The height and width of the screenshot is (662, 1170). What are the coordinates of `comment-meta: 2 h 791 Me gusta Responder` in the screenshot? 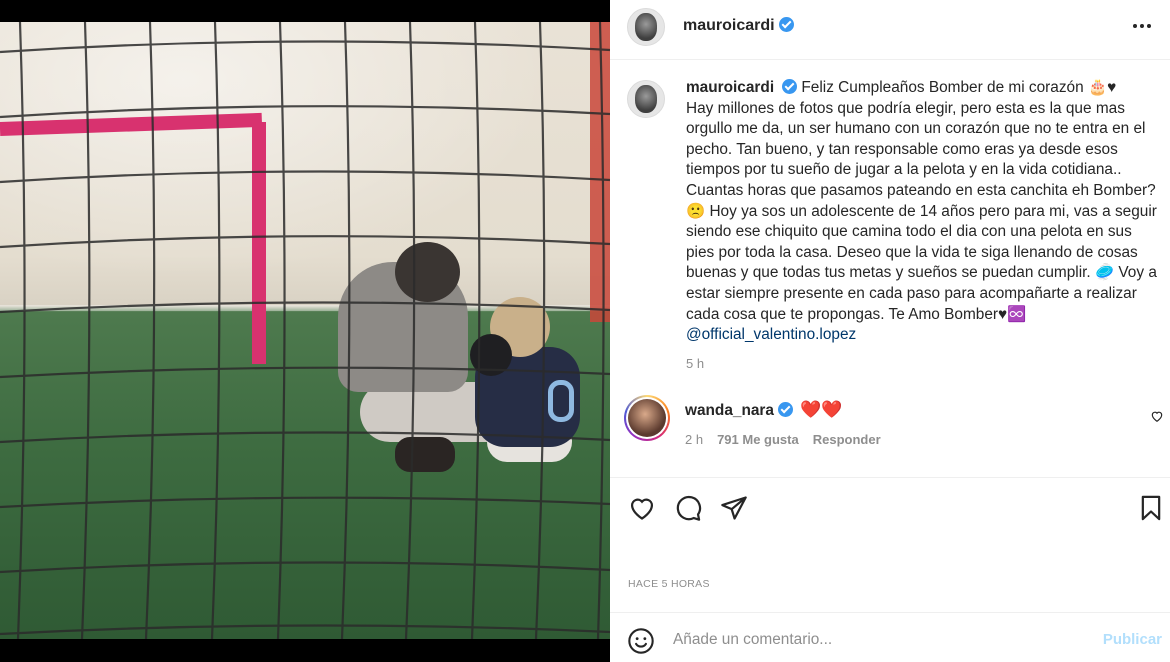 It's located at (790, 439).